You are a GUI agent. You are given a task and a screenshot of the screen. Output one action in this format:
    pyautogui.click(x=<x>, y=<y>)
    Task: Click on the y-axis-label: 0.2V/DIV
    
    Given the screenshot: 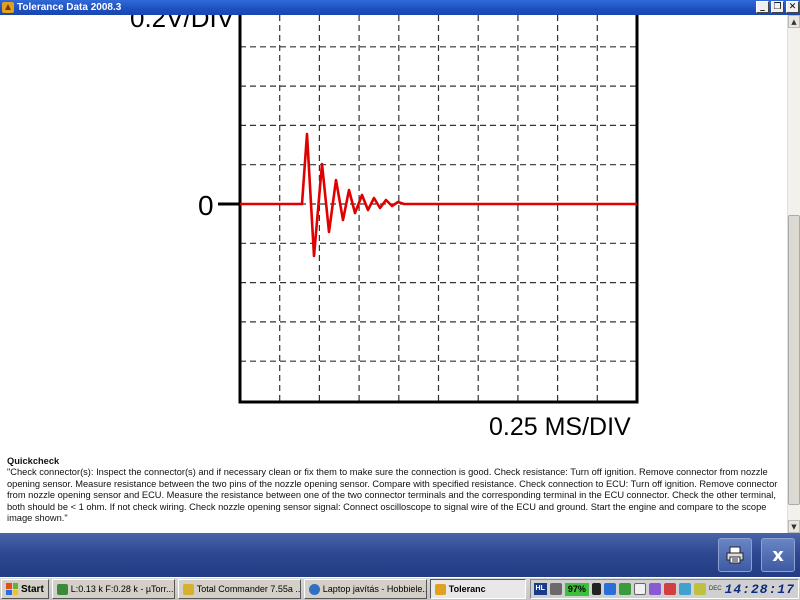 What is the action you would take?
    pyautogui.click(x=182, y=24)
    